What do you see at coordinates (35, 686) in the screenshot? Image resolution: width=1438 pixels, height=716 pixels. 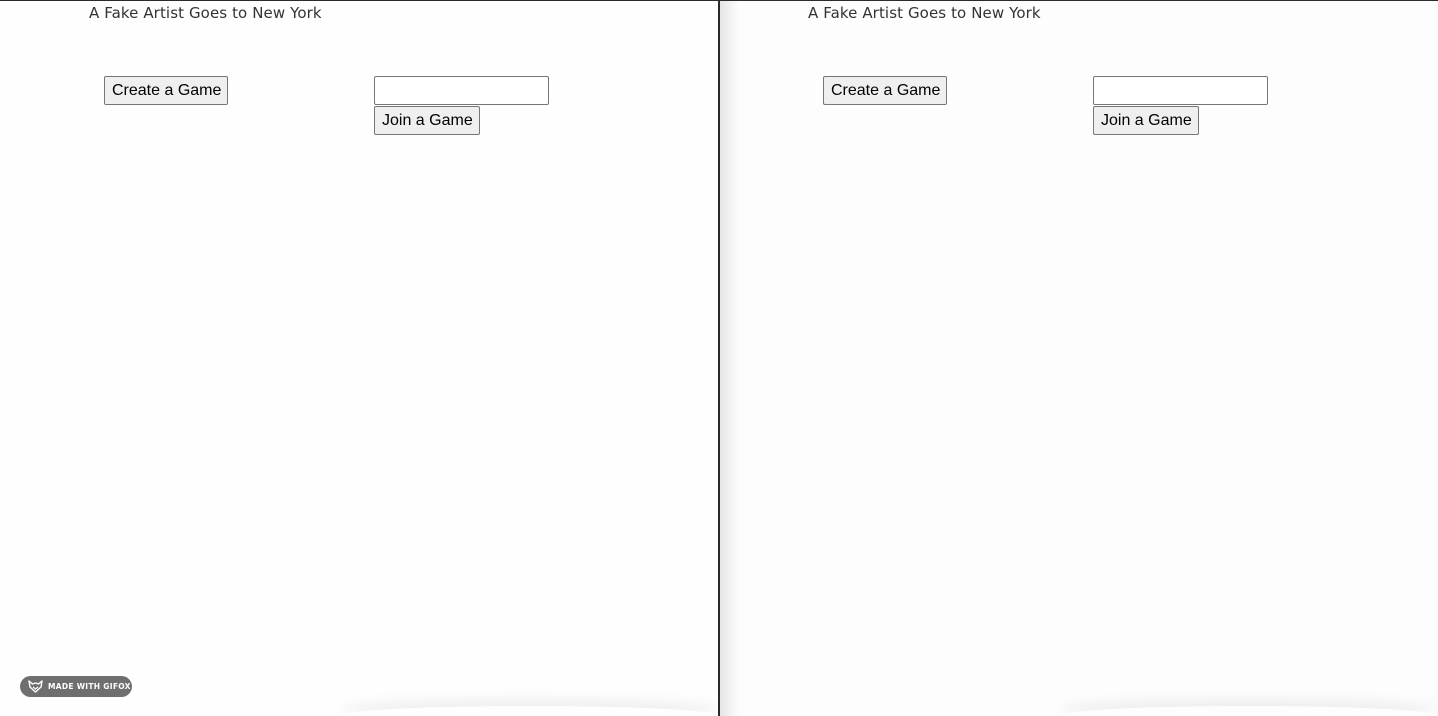 I see `fox-icon` at bounding box center [35, 686].